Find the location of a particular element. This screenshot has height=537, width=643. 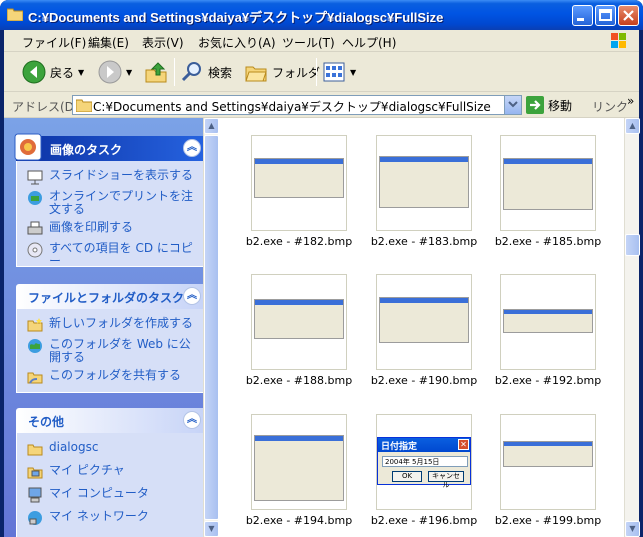

task-print: 画像を印刷する is located at coordinates (113, 229).